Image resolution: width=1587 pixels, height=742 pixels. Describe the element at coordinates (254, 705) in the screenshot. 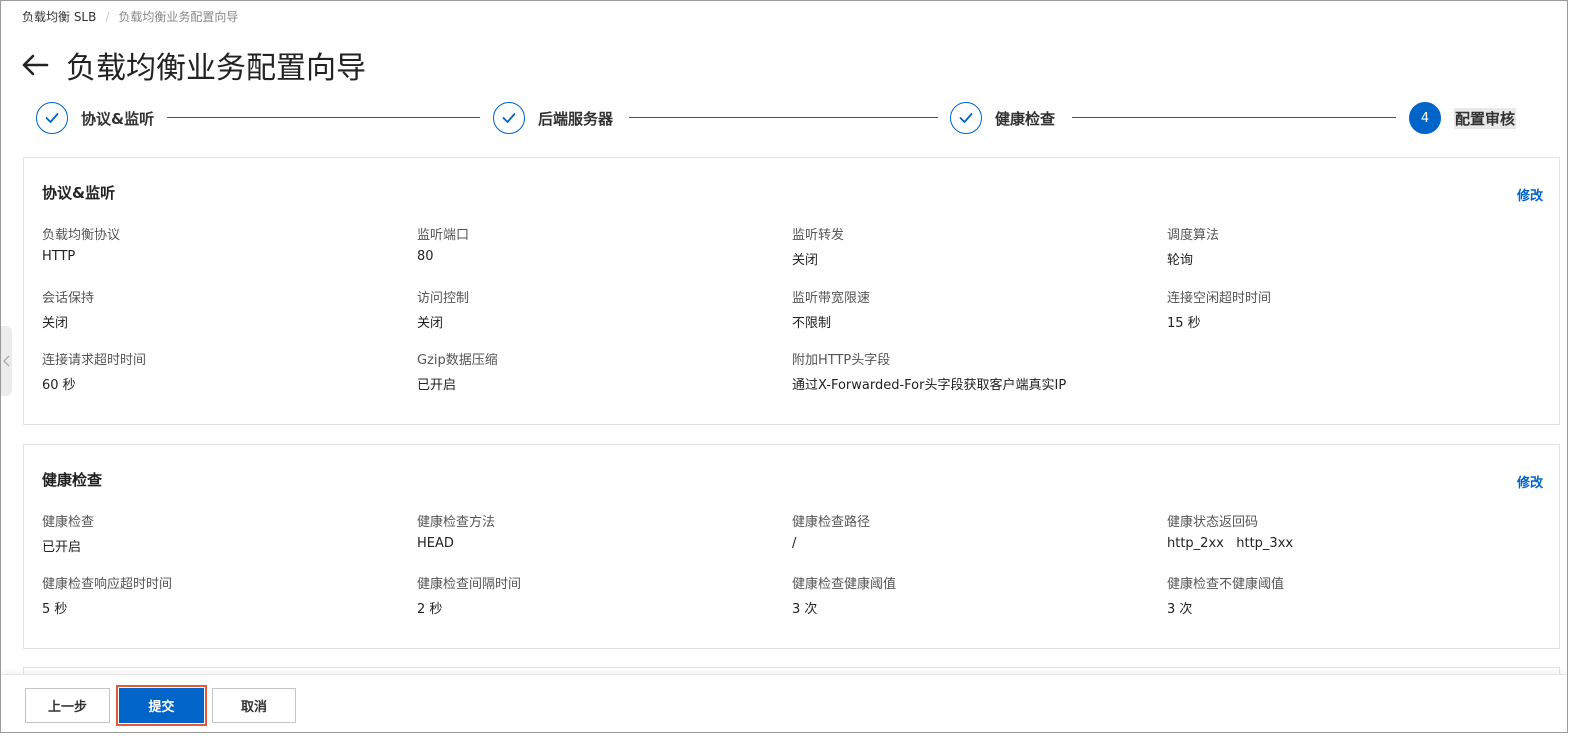

I see `cancel-button: 取消` at that location.